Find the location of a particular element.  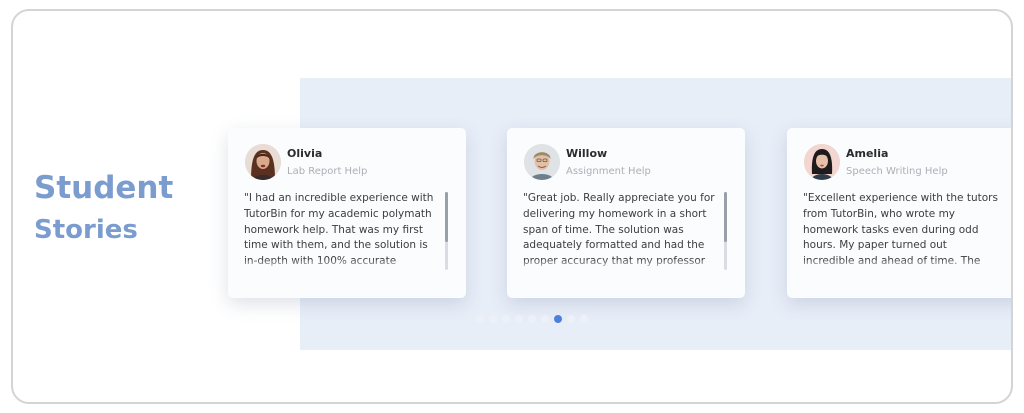

heading-line-1: Student is located at coordinates (104, 188).